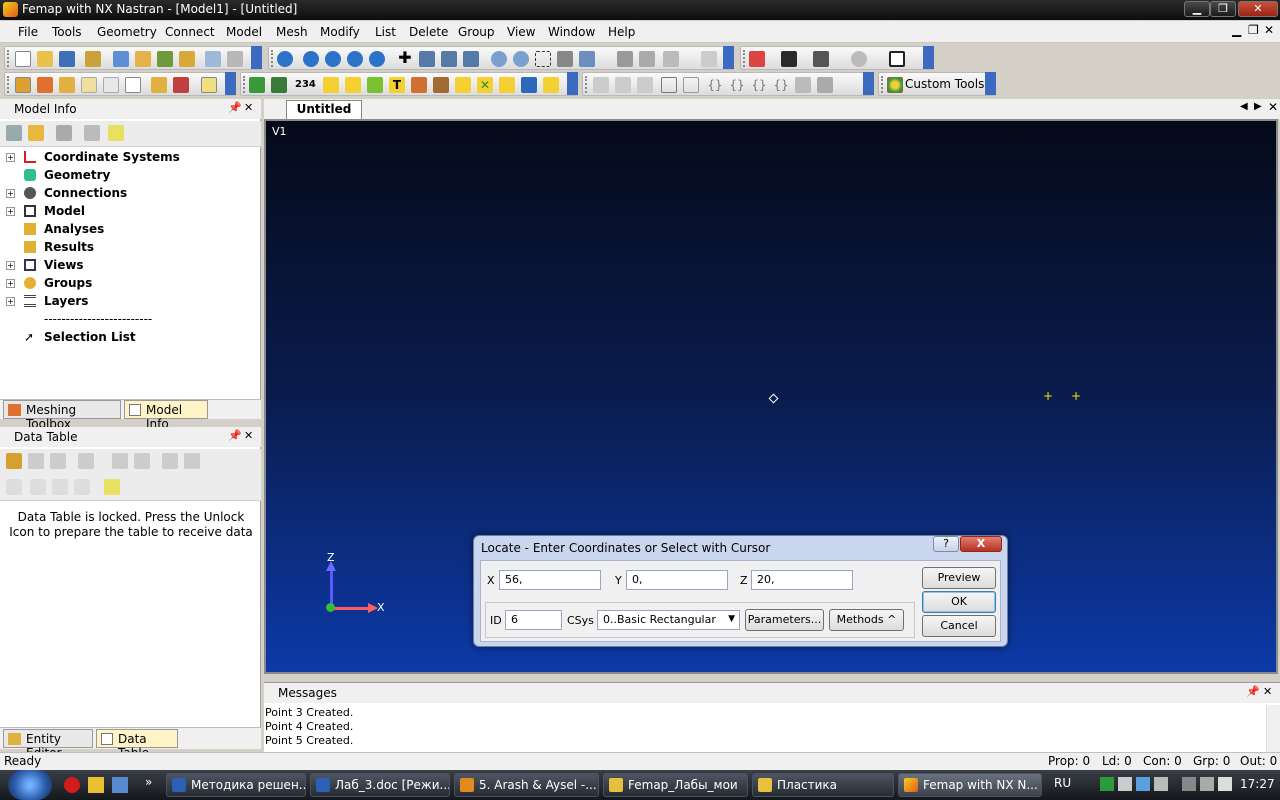 This screenshot has width=1280, height=800. I want to click on tools-icon, so click(93, 59).